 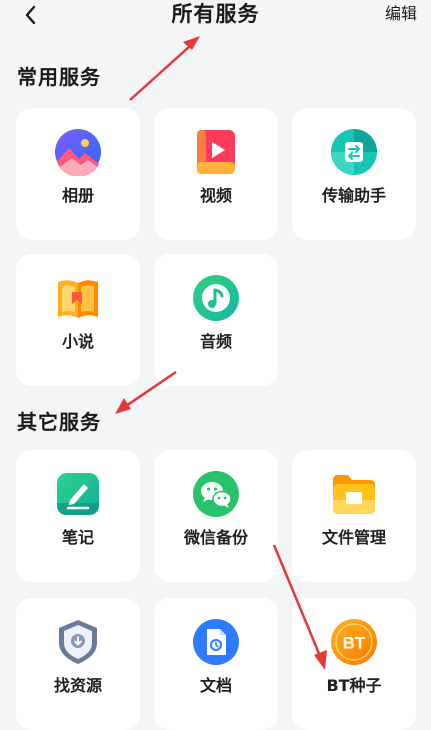 I want to click on section-title-common: 常用服务, so click(x=59, y=77).